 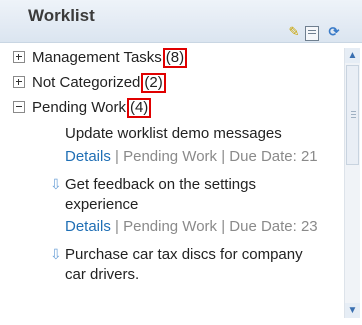 I want to click on node-label: Pending Work, so click(x=79, y=107).